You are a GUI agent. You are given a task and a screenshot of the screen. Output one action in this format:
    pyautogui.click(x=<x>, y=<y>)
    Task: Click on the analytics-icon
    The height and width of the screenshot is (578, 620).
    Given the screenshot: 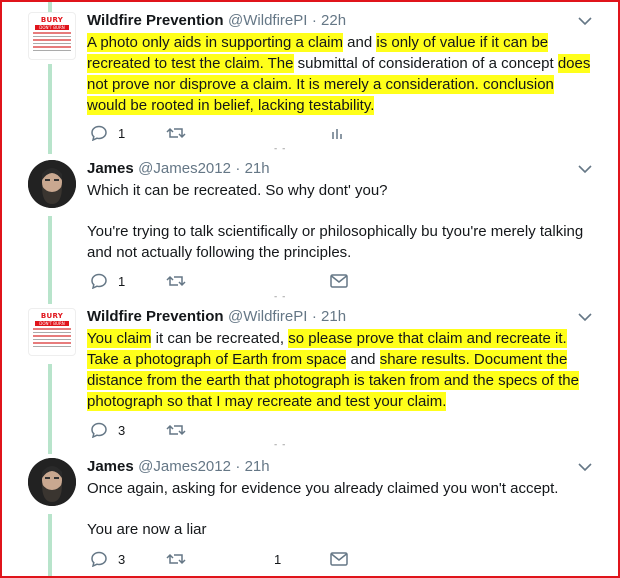 What is the action you would take?
    pyautogui.click(x=337, y=134)
    